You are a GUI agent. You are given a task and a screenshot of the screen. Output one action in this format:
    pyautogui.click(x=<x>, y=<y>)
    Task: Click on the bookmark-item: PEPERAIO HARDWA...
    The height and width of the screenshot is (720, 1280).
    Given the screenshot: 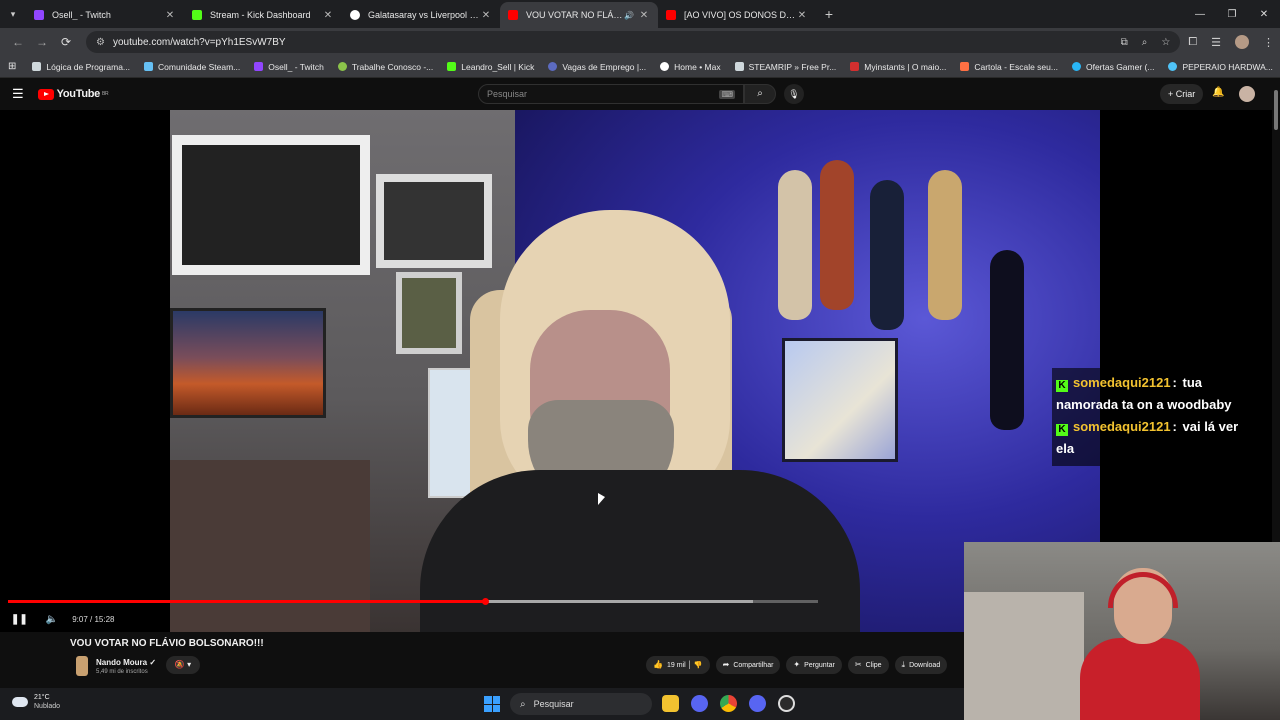 What is the action you would take?
    pyautogui.click(x=1220, y=67)
    